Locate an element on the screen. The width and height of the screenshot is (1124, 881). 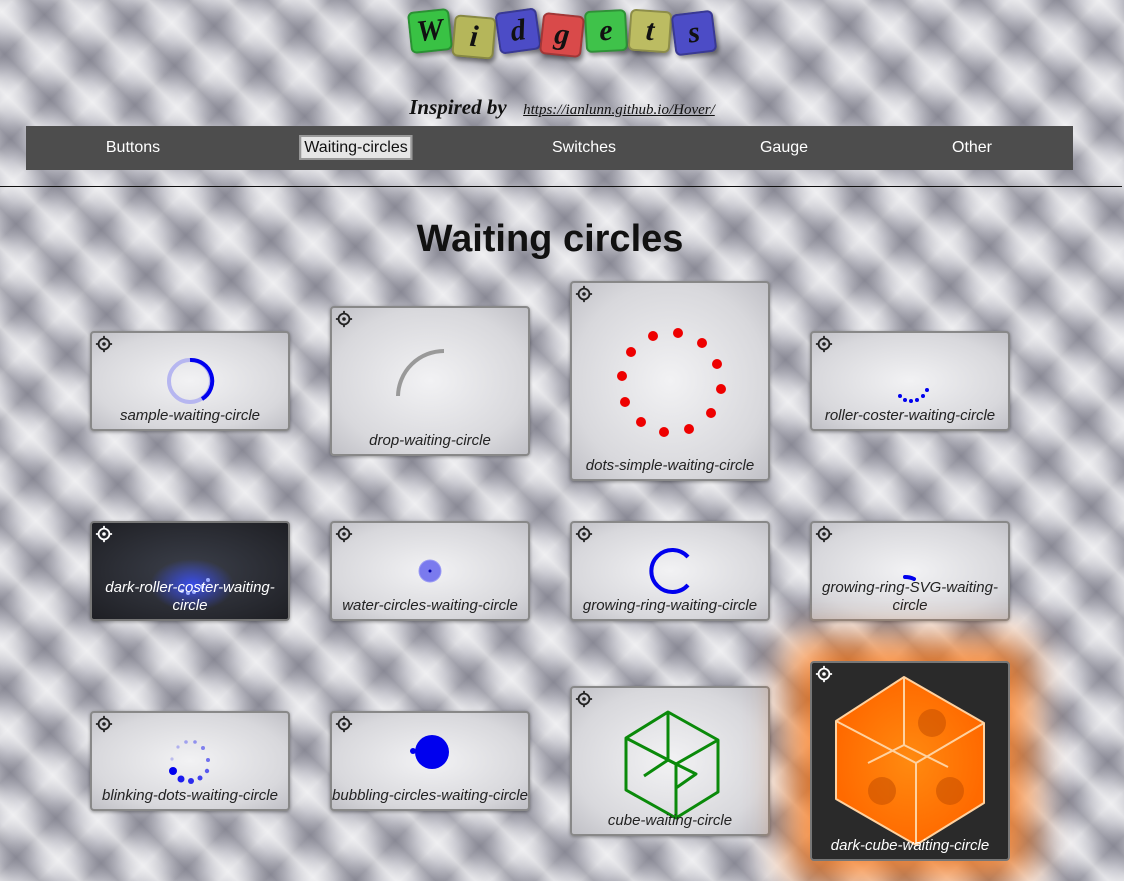
logo-tile: d is located at coordinates (518, 31).